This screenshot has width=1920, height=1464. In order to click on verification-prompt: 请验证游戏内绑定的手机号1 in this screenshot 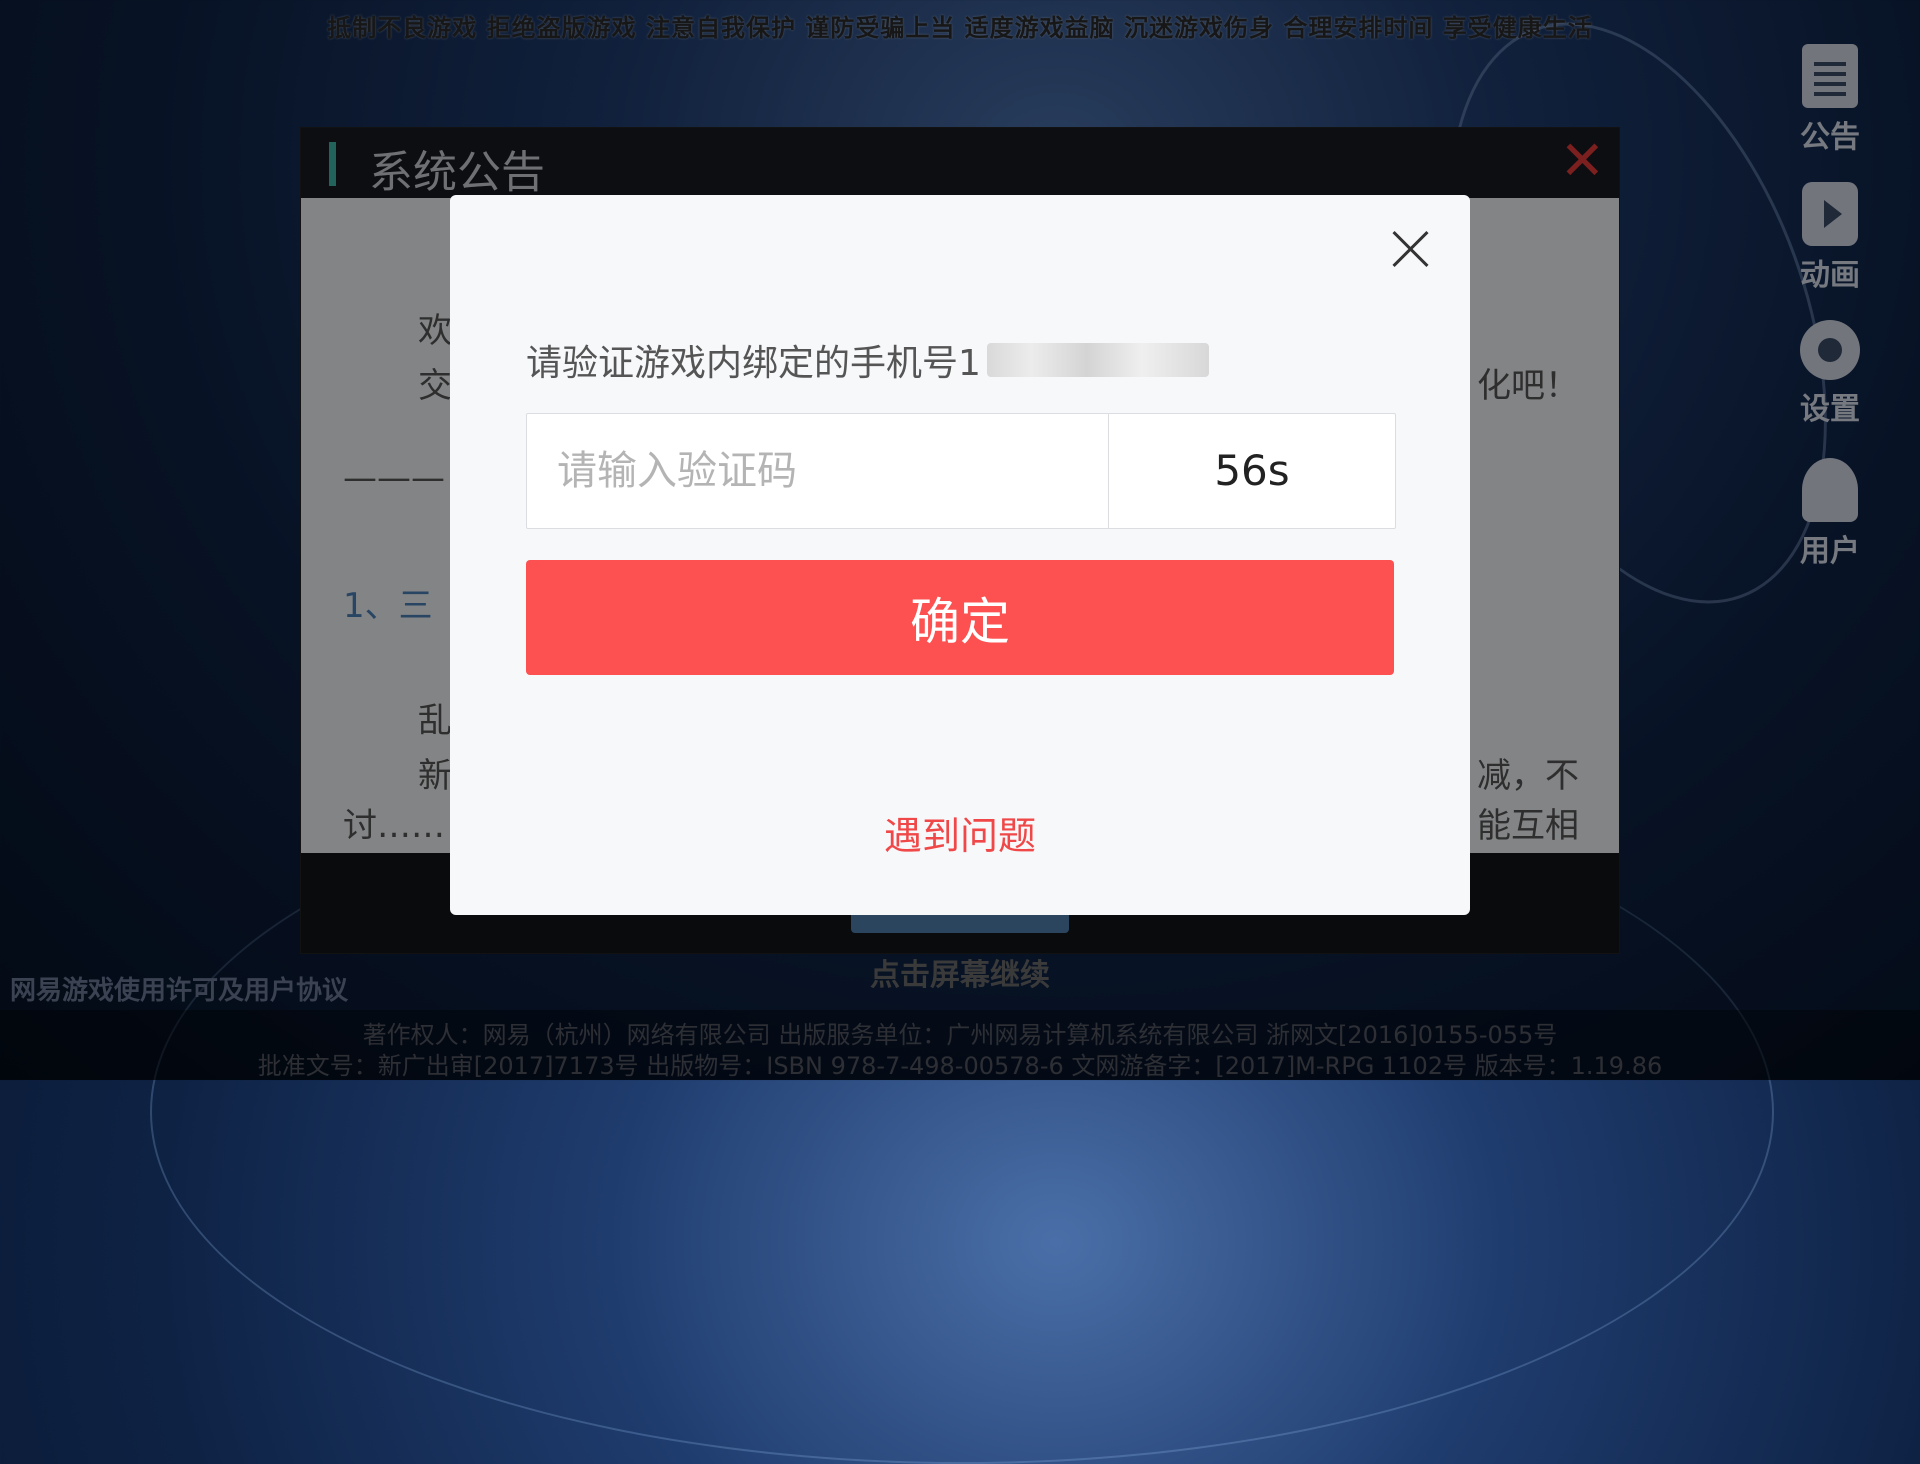, I will do `click(753, 363)`.